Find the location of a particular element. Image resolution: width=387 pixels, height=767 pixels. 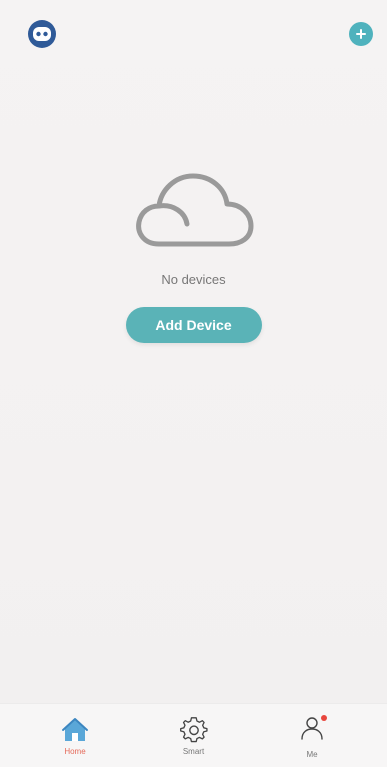

add-device-button: Add Device is located at coordinates (193, 325).